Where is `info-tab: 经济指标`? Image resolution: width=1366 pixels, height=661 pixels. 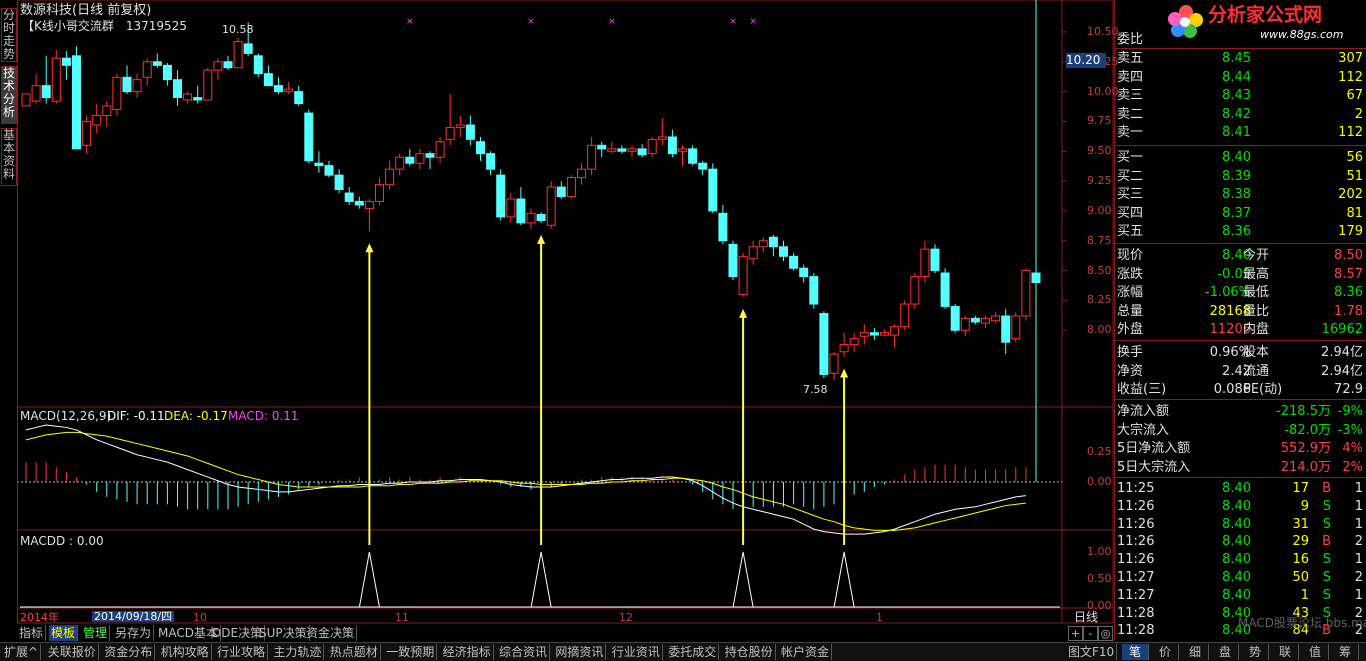
info-tab: 经济指标 is located at coordinates (467, 652).